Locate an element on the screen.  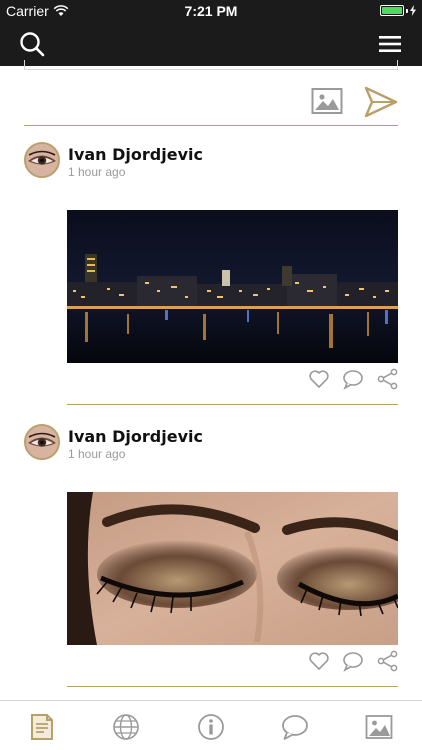
gallery-icon is located at coordinates (379, 727).